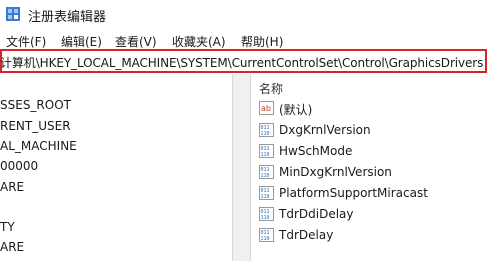 The image size is (500, 261). Describe the element at coordinates (296, 110) in the screenshot. I see `value-name: (默认)` at that location.